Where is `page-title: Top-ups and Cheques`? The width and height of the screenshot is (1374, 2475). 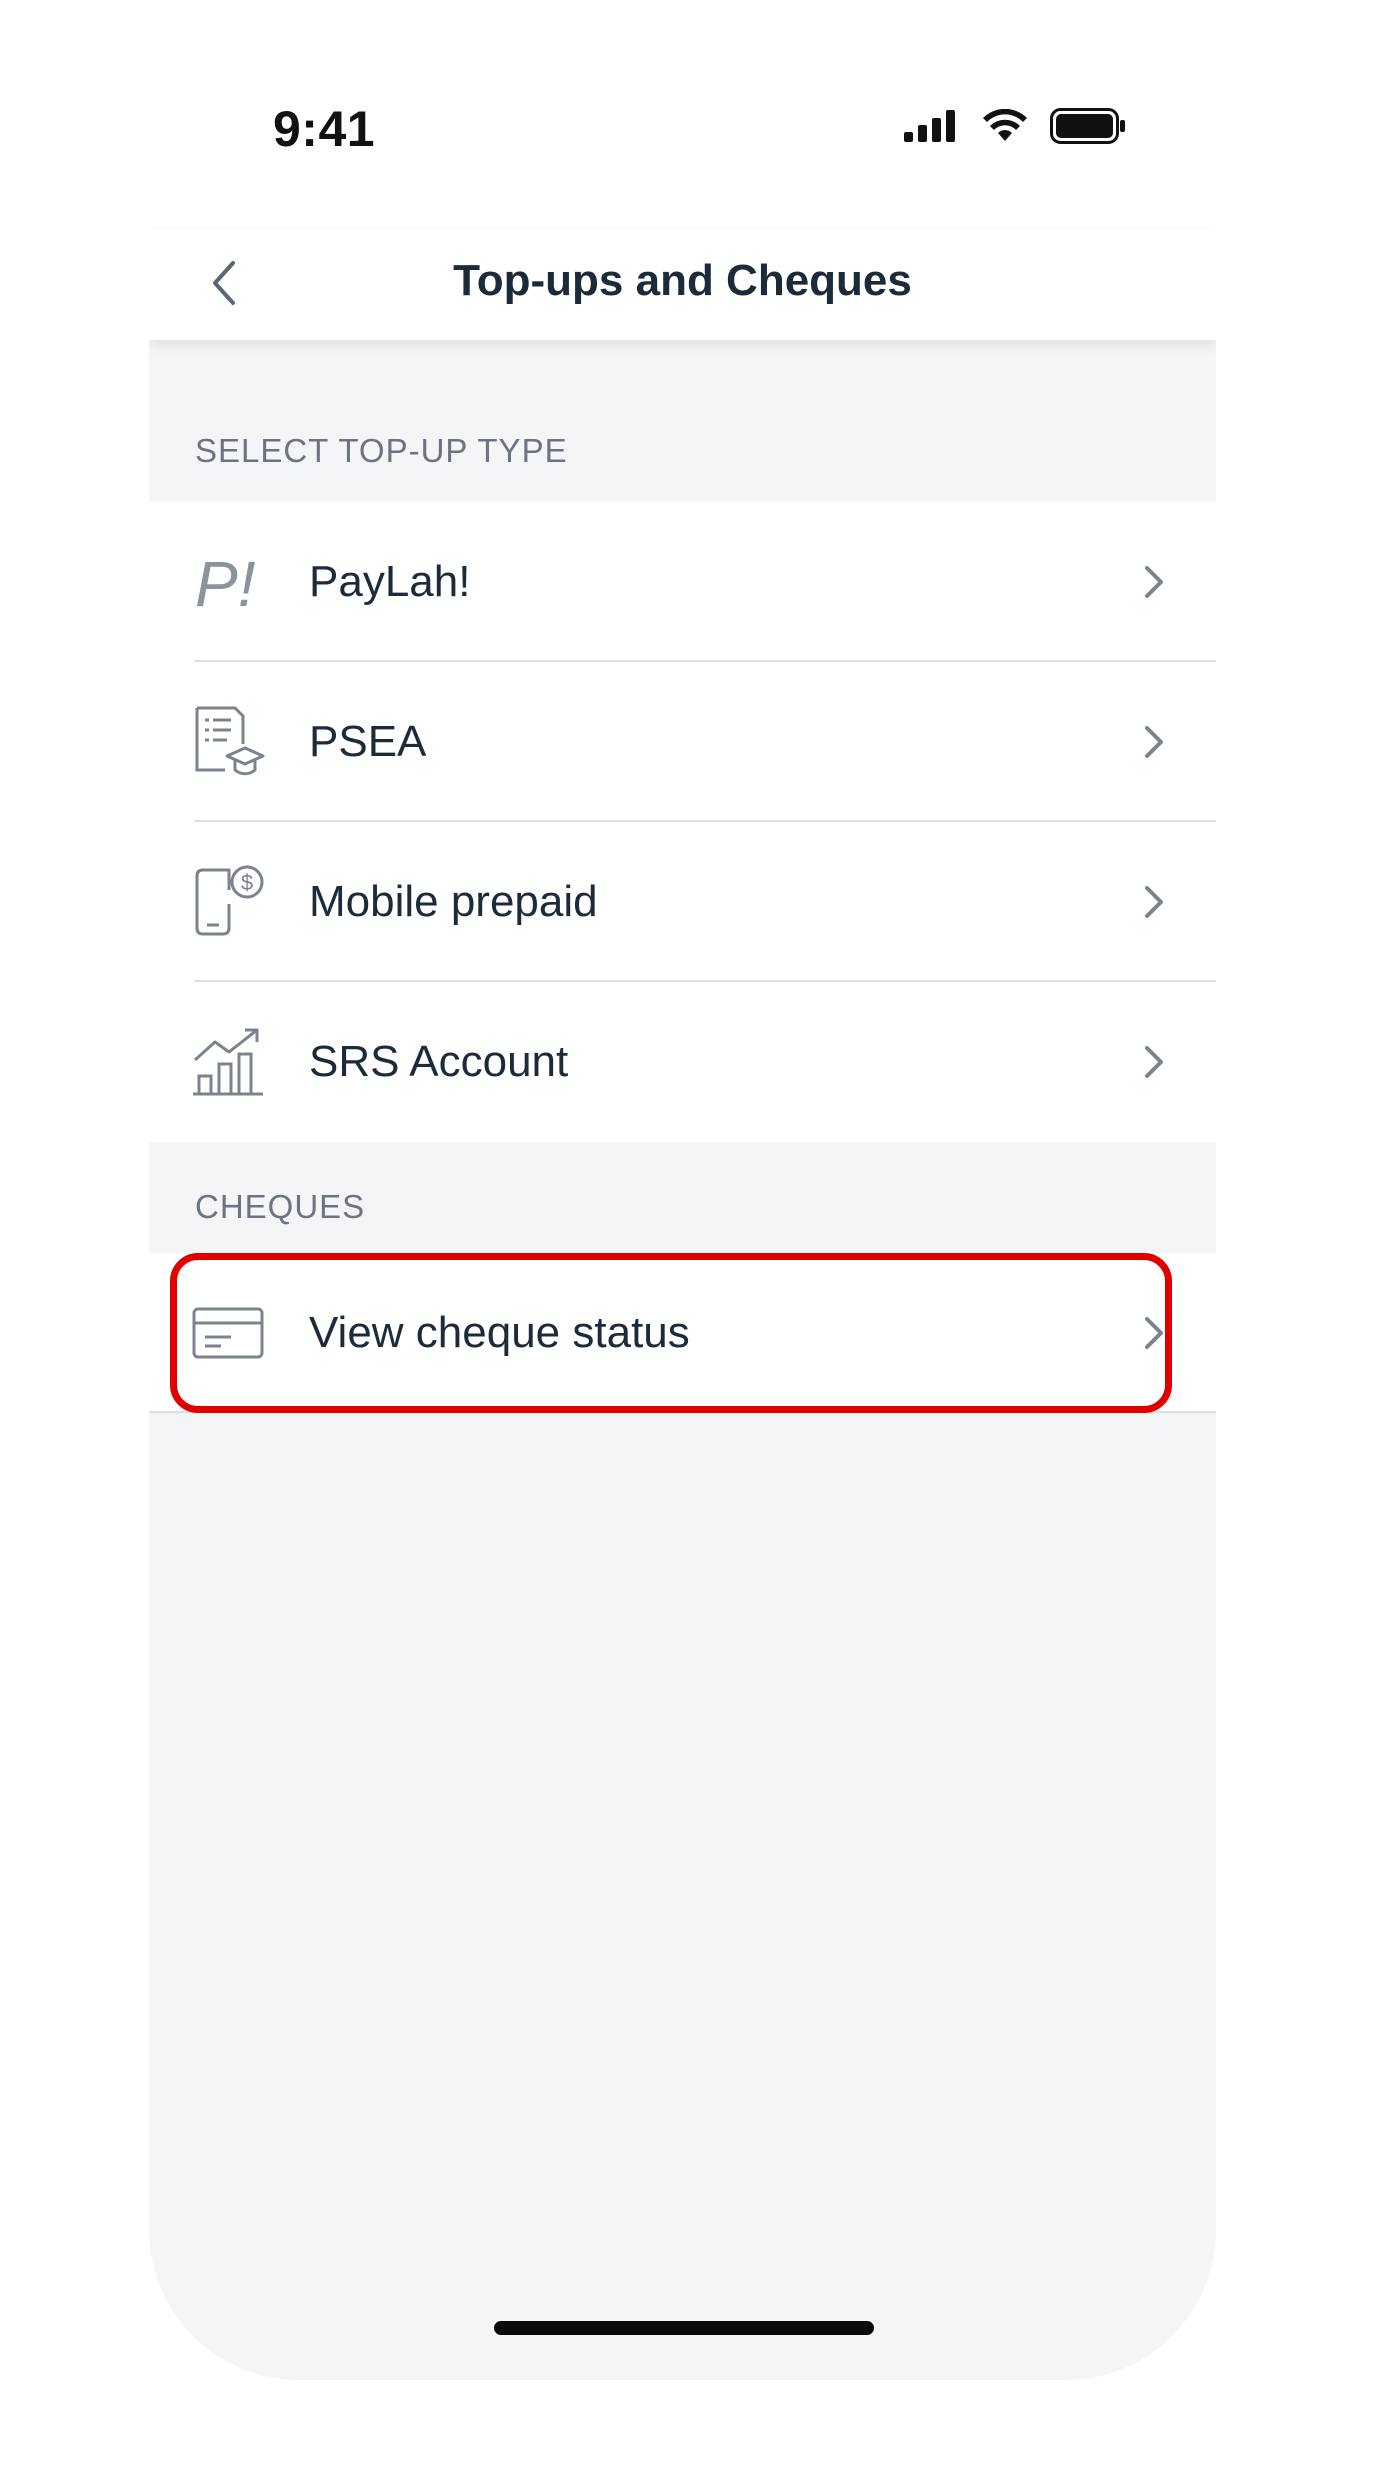 page-title: Top-ups and Cheques is located at coordinates (682, 280).